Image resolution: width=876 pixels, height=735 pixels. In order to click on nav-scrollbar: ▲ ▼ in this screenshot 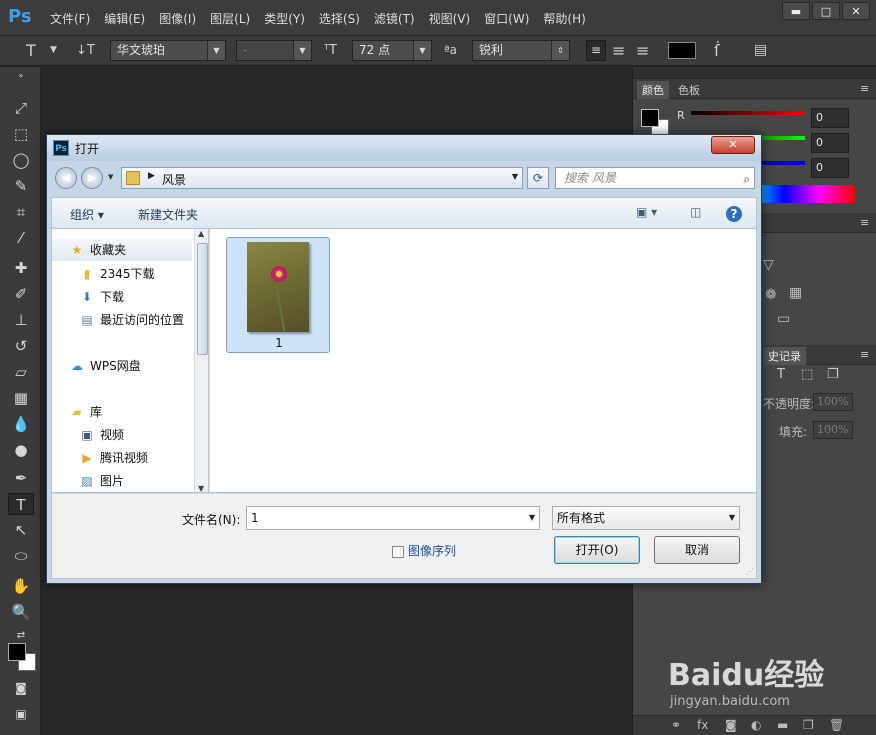, I will do `click(201, 360)`.